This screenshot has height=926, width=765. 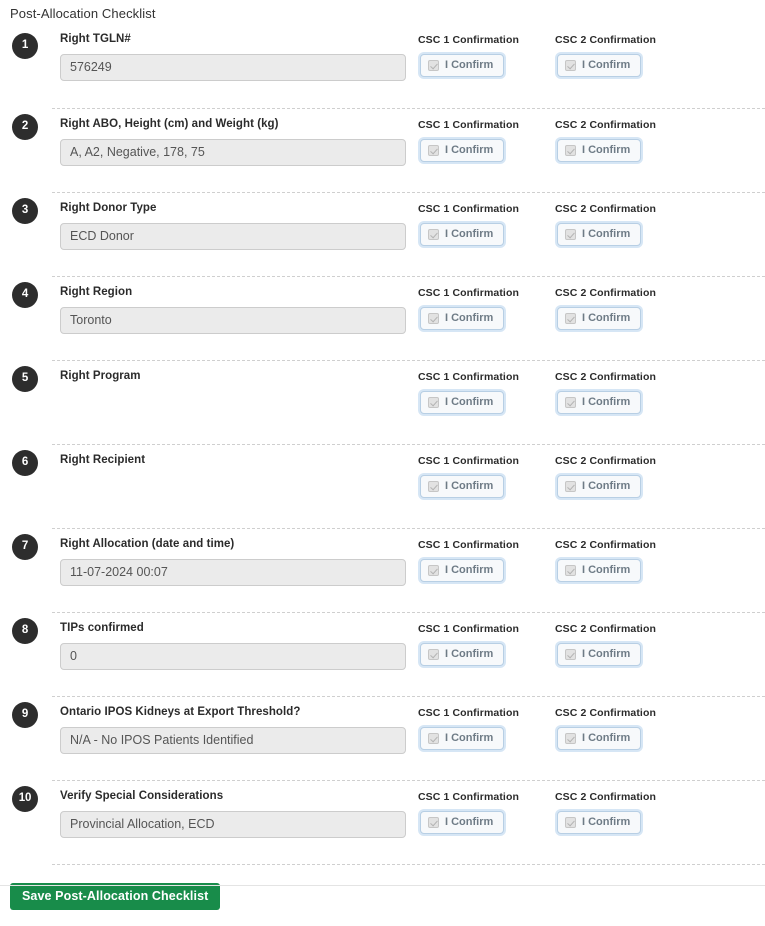 I want to click on row-field-column: Right Donor Type ECD Donor, so click(x=231, y=224).